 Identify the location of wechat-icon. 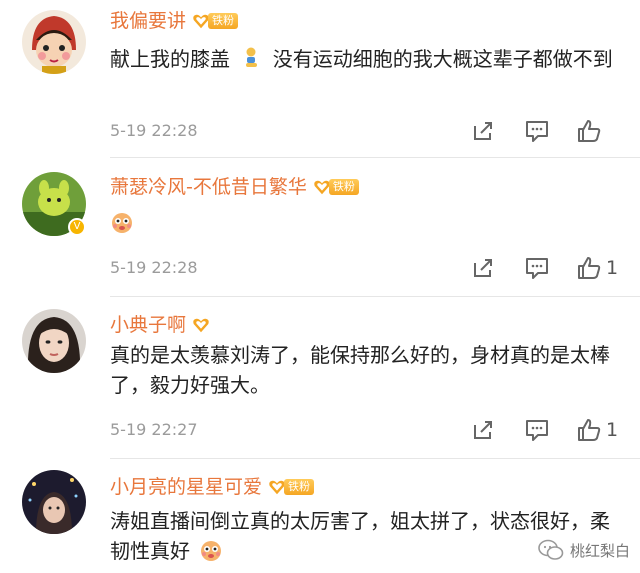
(551, 549).